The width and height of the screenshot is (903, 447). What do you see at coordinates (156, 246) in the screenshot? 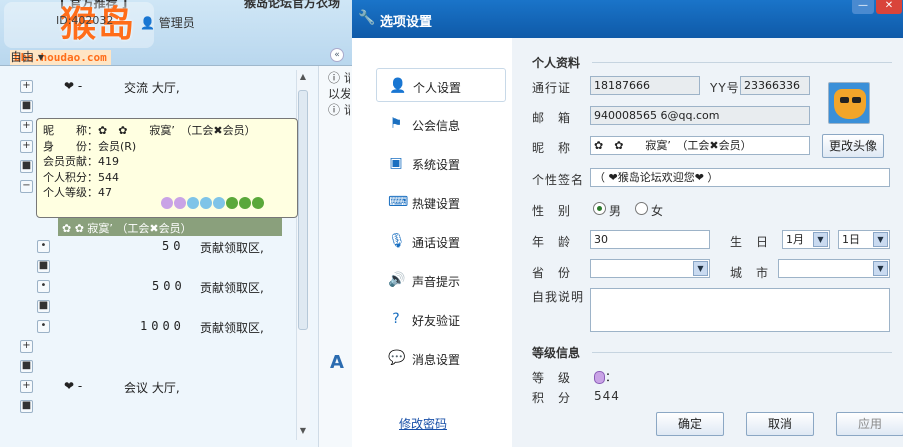
I see `tree-row: • 50 贡献领取区,` at bounding box center [156, 246].